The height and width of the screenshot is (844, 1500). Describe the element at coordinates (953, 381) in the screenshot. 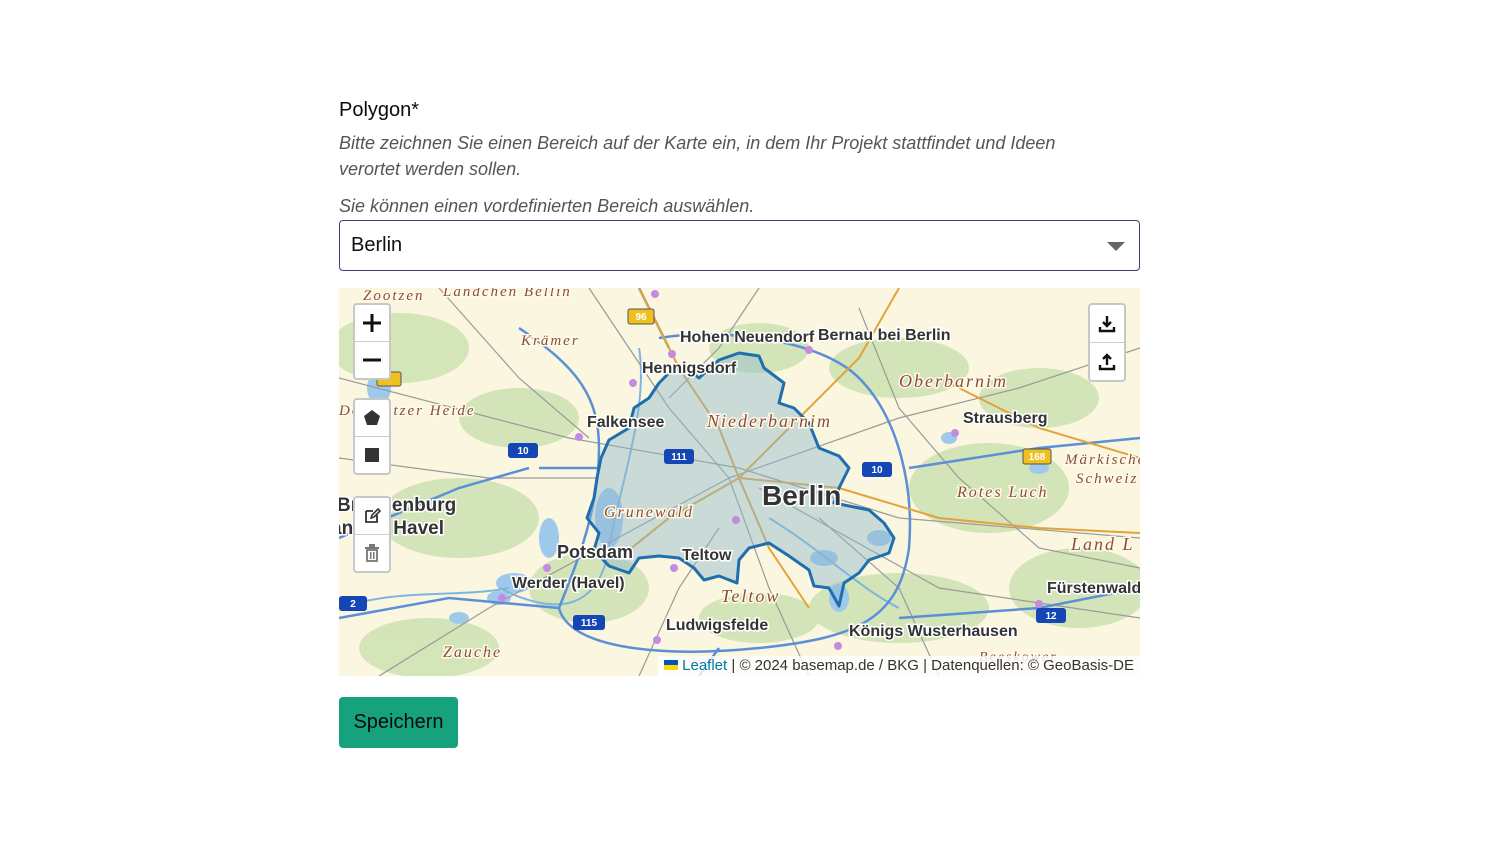

I see `svg-text: Oberbarnim` at that location.